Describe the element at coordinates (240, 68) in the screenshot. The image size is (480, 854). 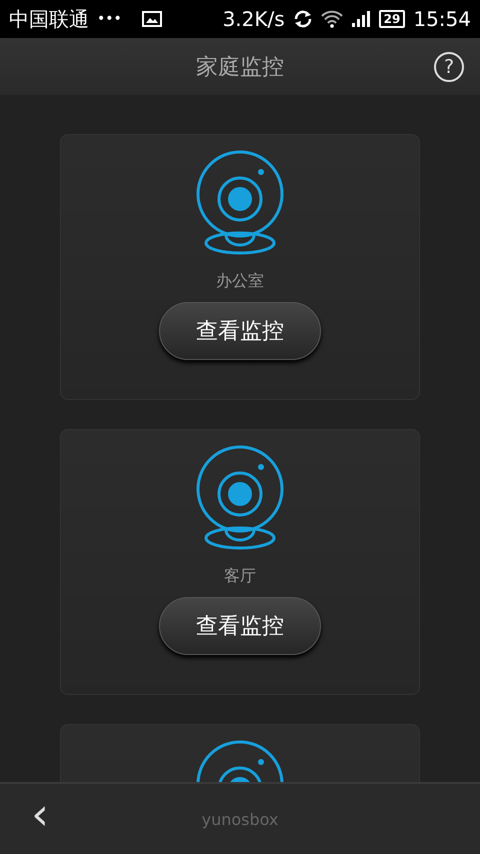
I see `page-title: 家庭监控` at that location.